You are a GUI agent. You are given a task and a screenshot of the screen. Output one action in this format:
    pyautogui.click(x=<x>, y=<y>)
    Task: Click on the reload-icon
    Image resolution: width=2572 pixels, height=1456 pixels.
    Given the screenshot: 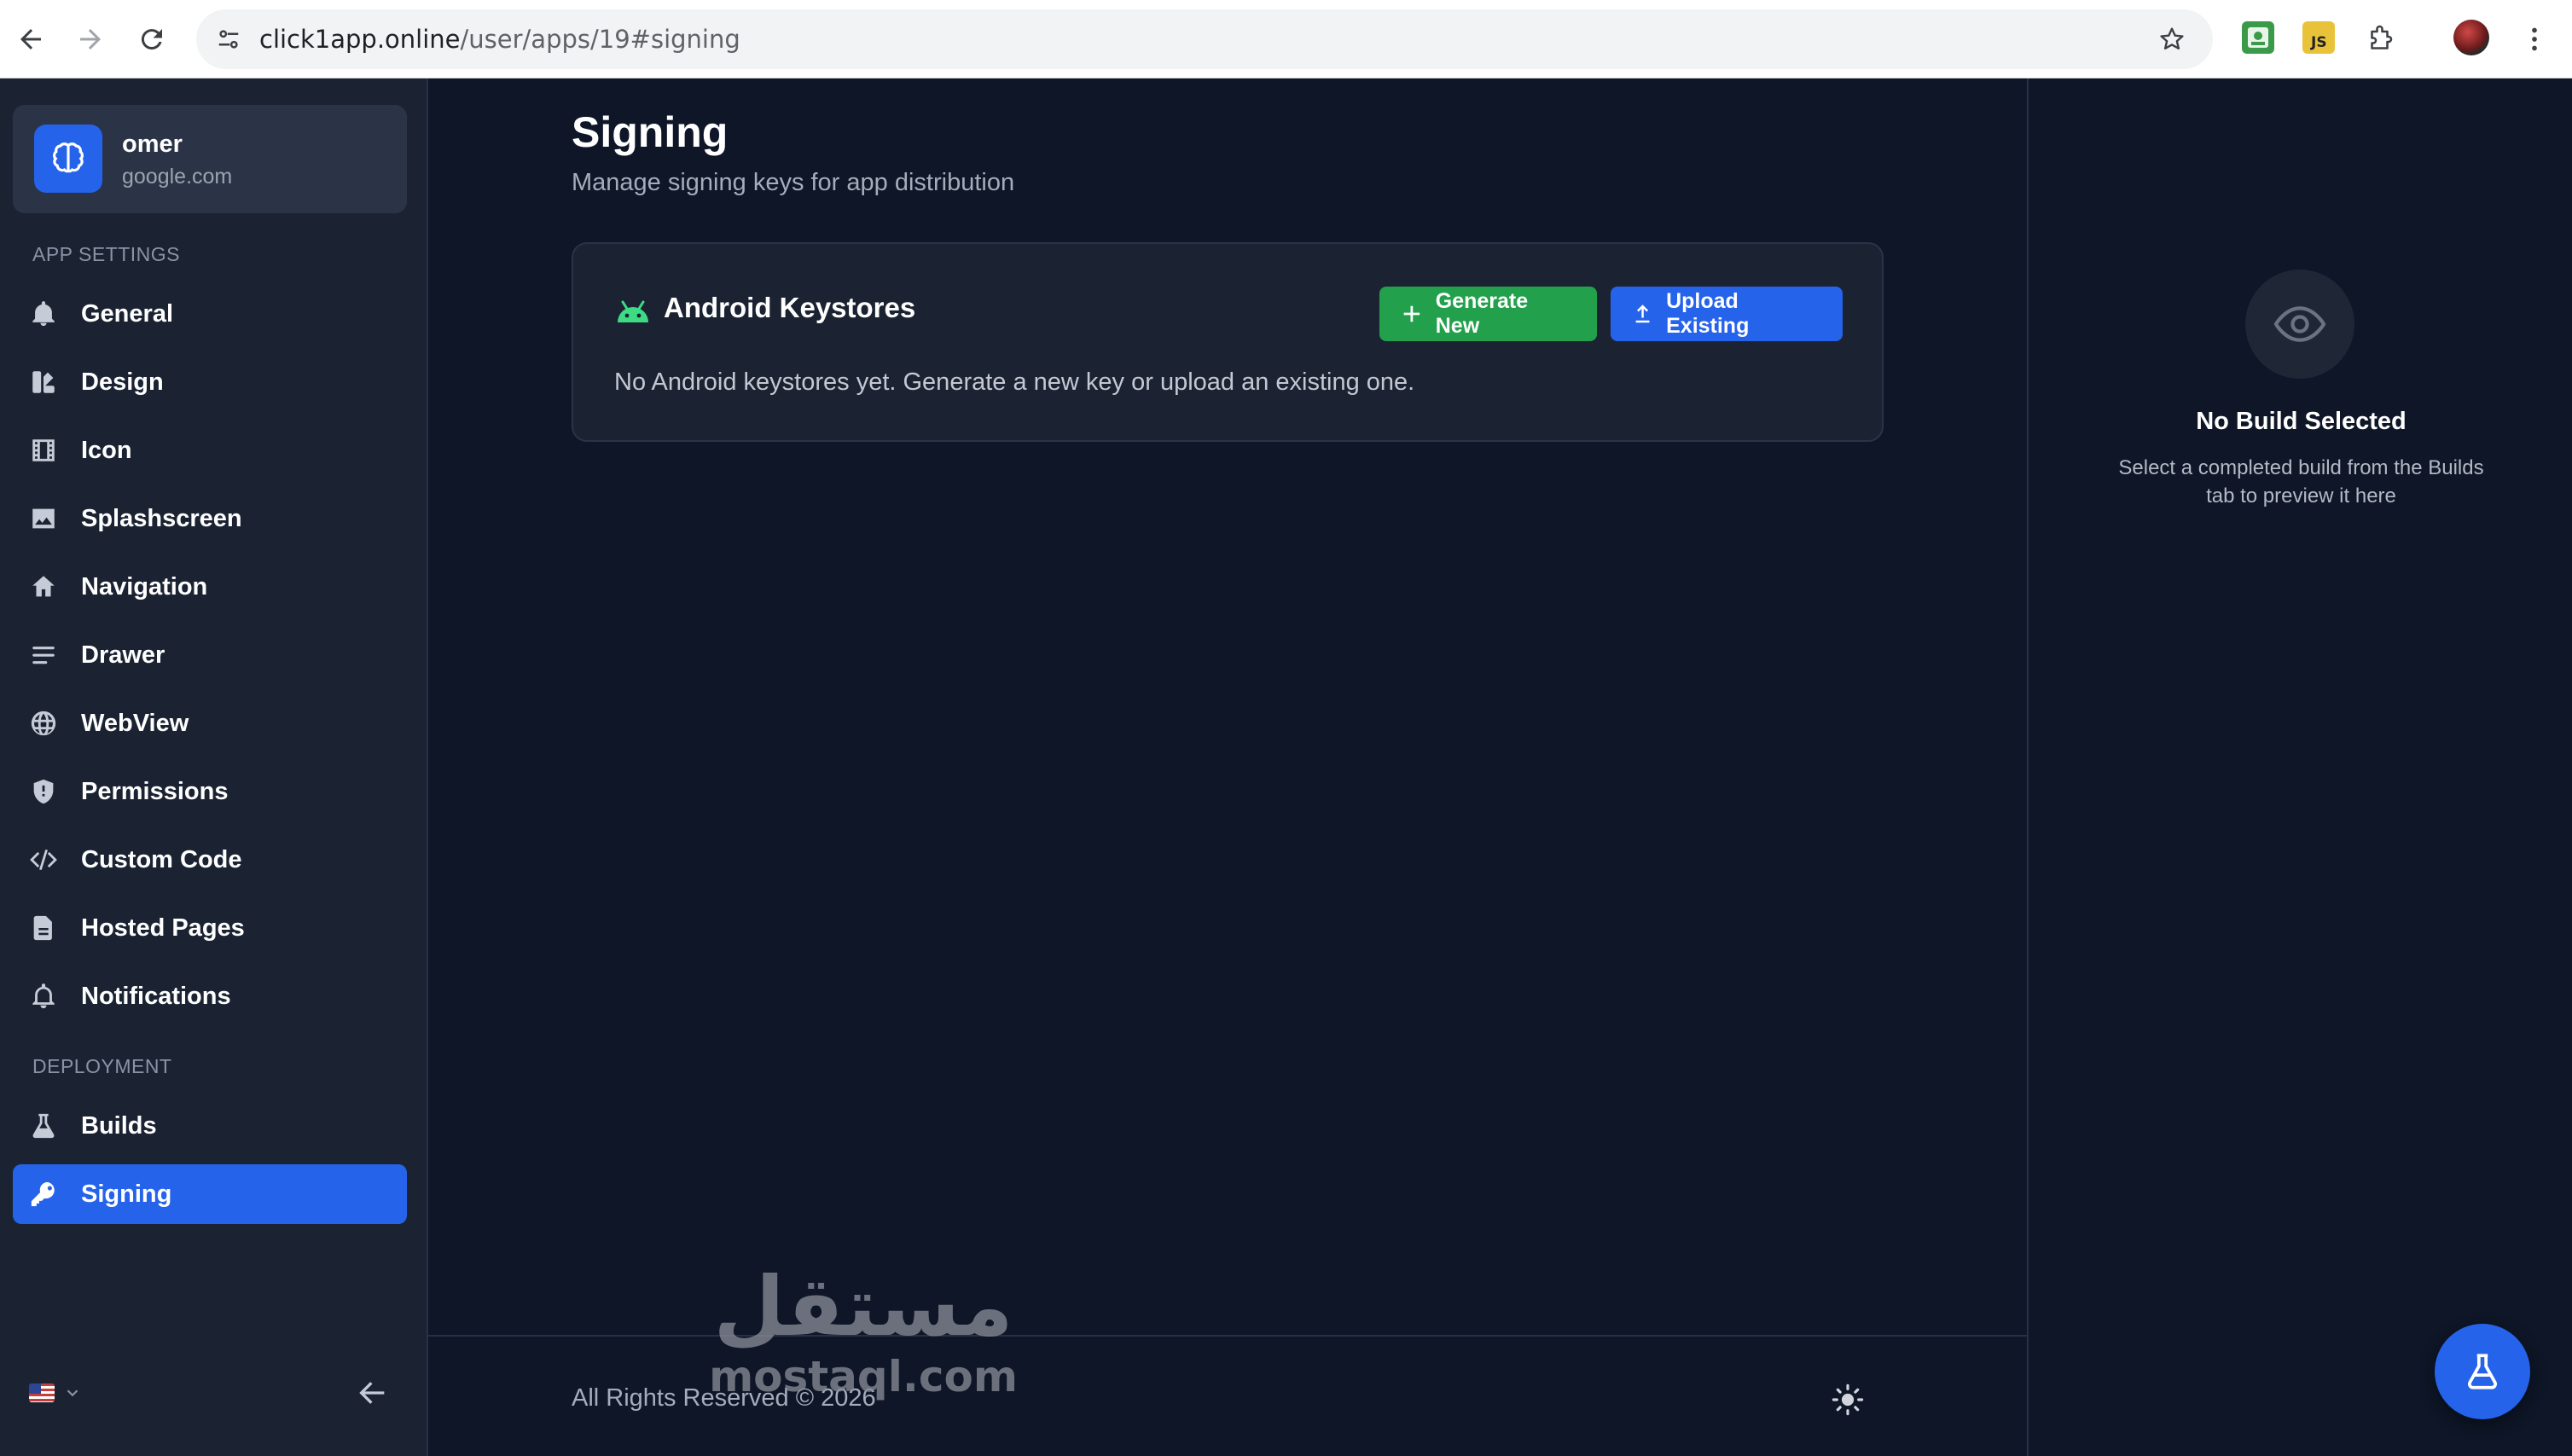 What is the action you would take?
    pyautogui.click(x=151, y=39)
    